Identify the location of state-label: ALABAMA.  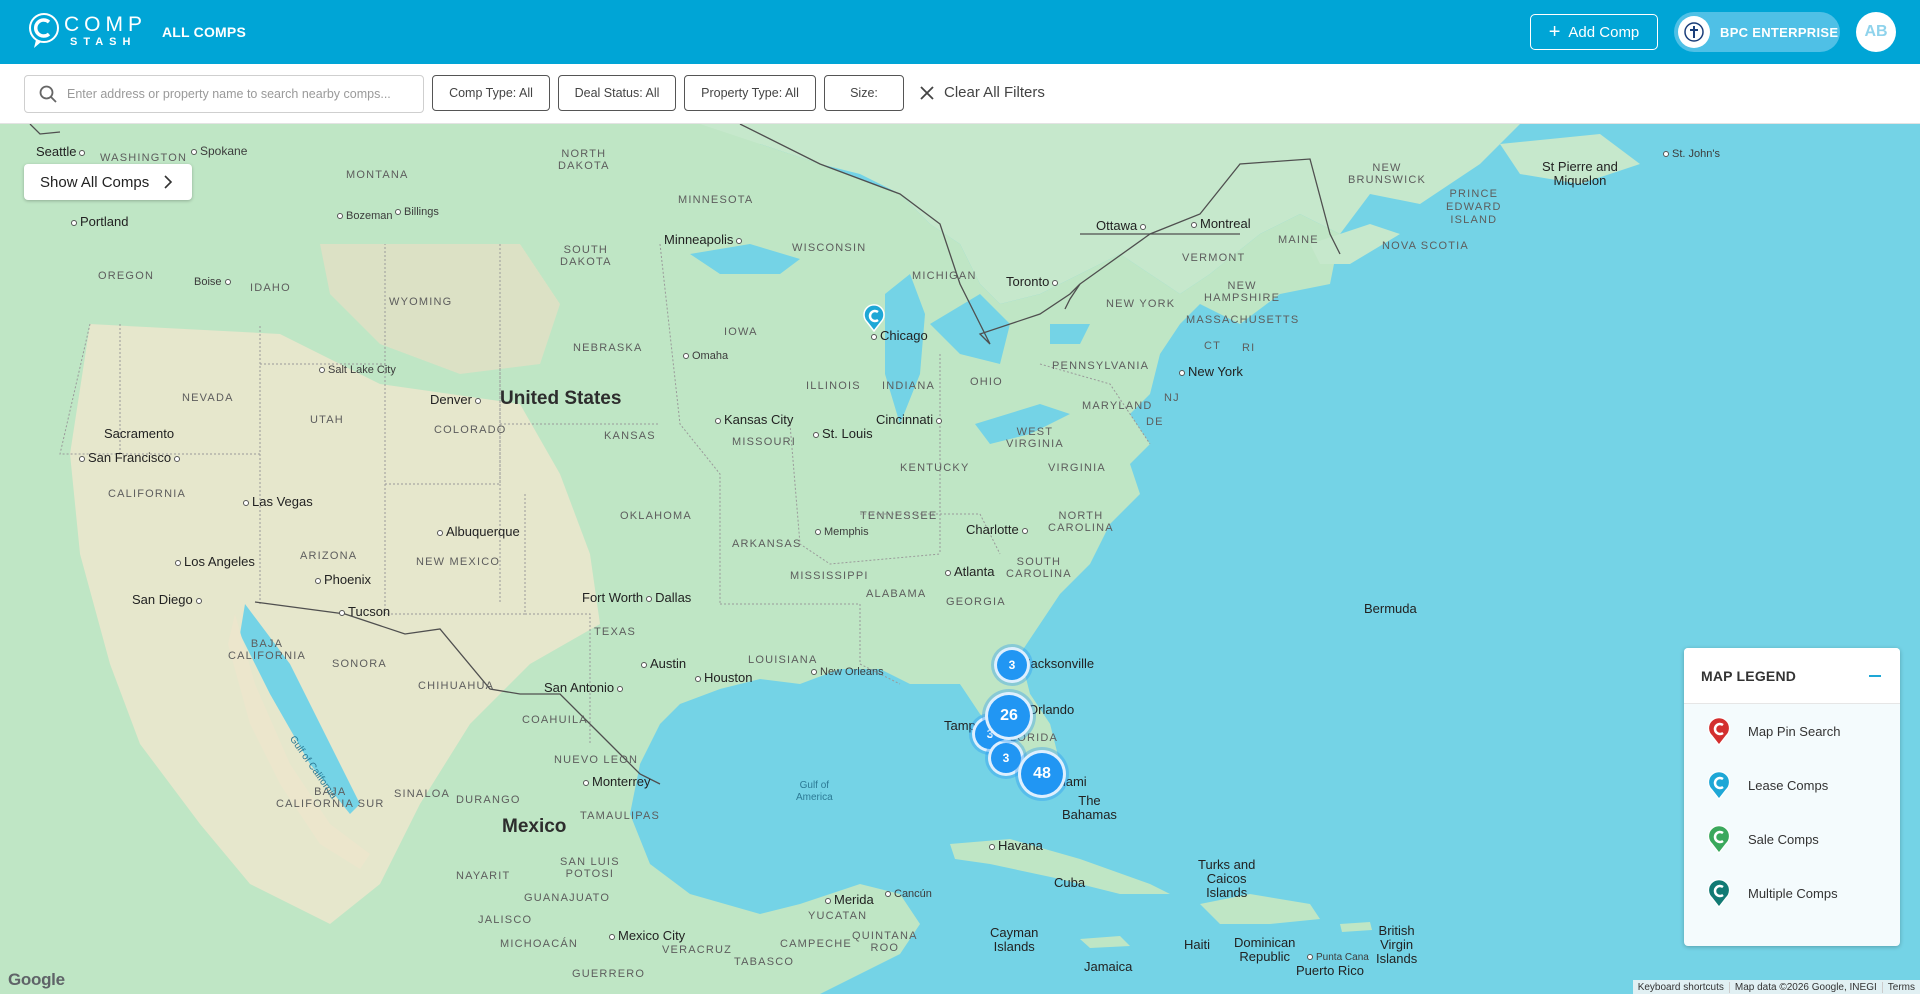
(896, 594).